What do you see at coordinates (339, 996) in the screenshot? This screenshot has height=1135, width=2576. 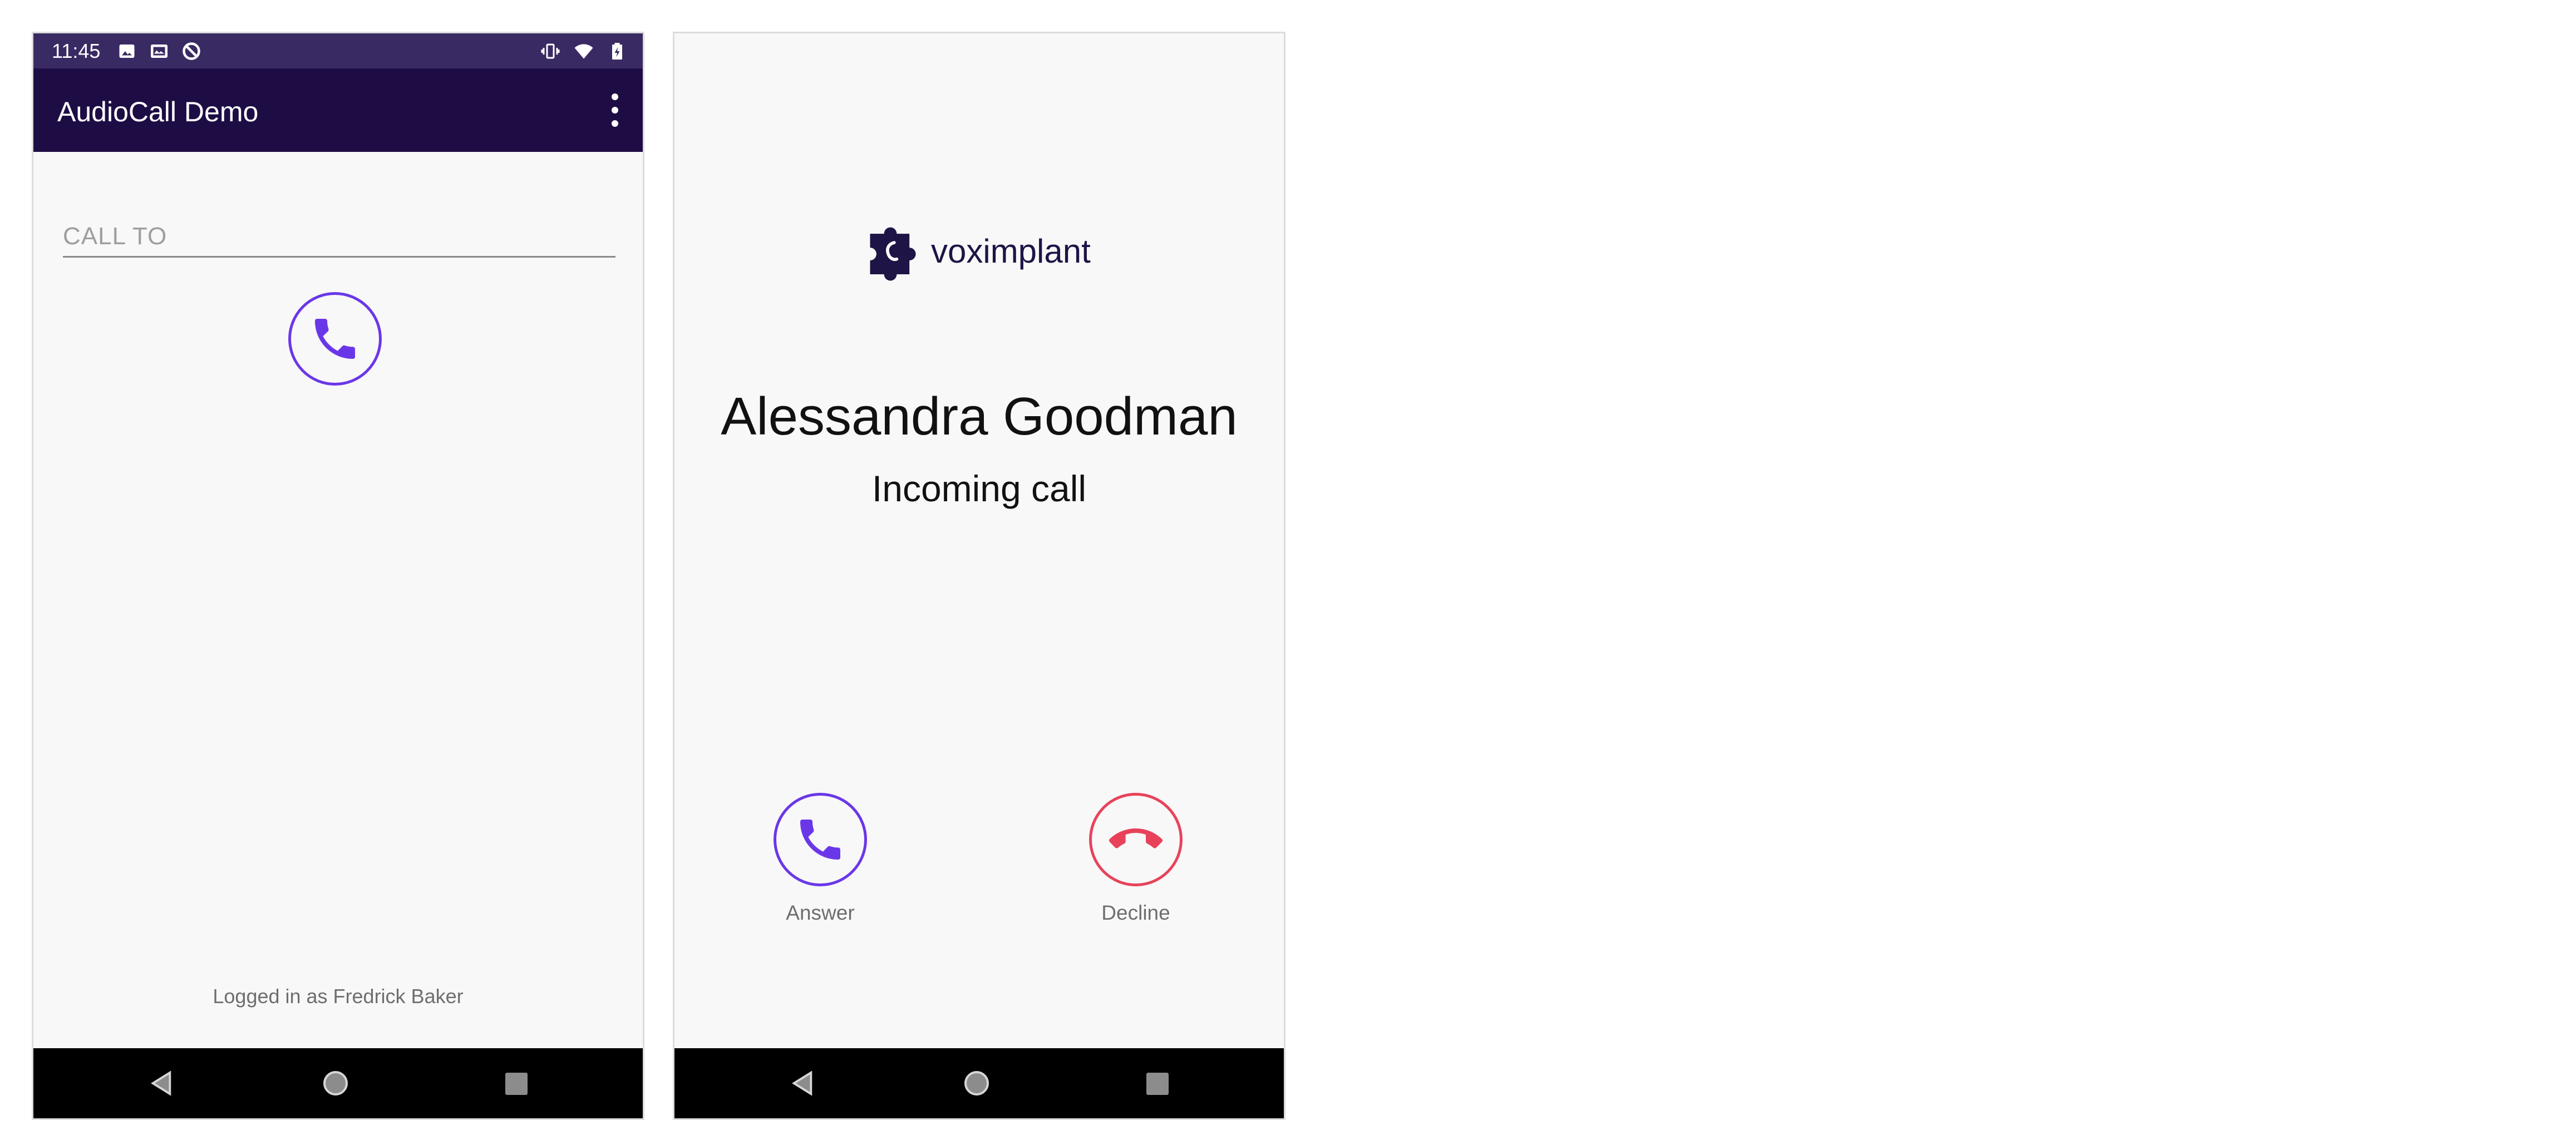 I see `logged-in-status: Logged in as Fredrick Baker` at bounding box center [339, 996].